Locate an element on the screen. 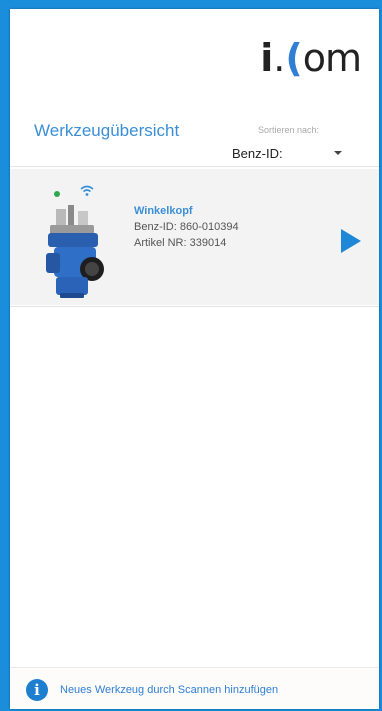  tool-benz-id: Benz-ID: 860-010394 is located at coordinates (186, 227).